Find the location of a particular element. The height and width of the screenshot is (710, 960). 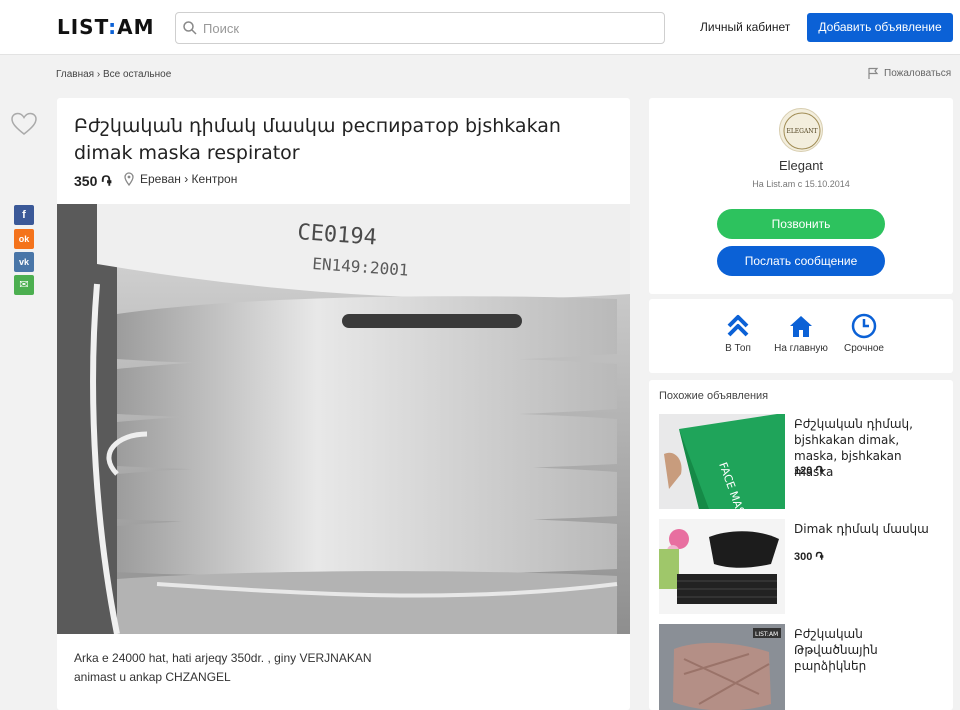

similar-item: LIST:AM Բժշկական Թթվածնային բարձիկներ is located at coordinates (804, 667).